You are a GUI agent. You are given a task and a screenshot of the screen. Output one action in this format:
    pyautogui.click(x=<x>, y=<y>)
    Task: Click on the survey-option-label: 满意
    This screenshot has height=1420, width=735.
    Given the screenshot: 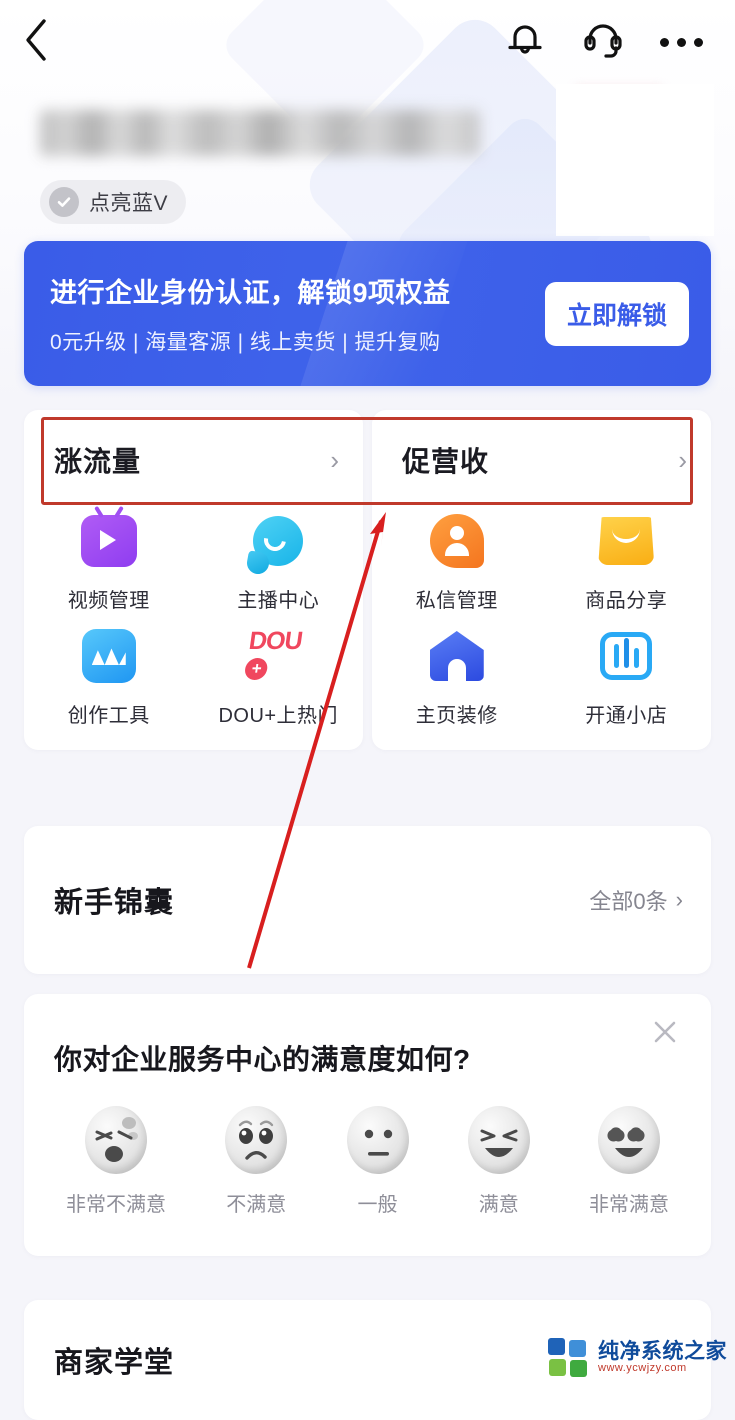 What is the action you would take?
    pyautogui.click(x=498, y=1205)
    